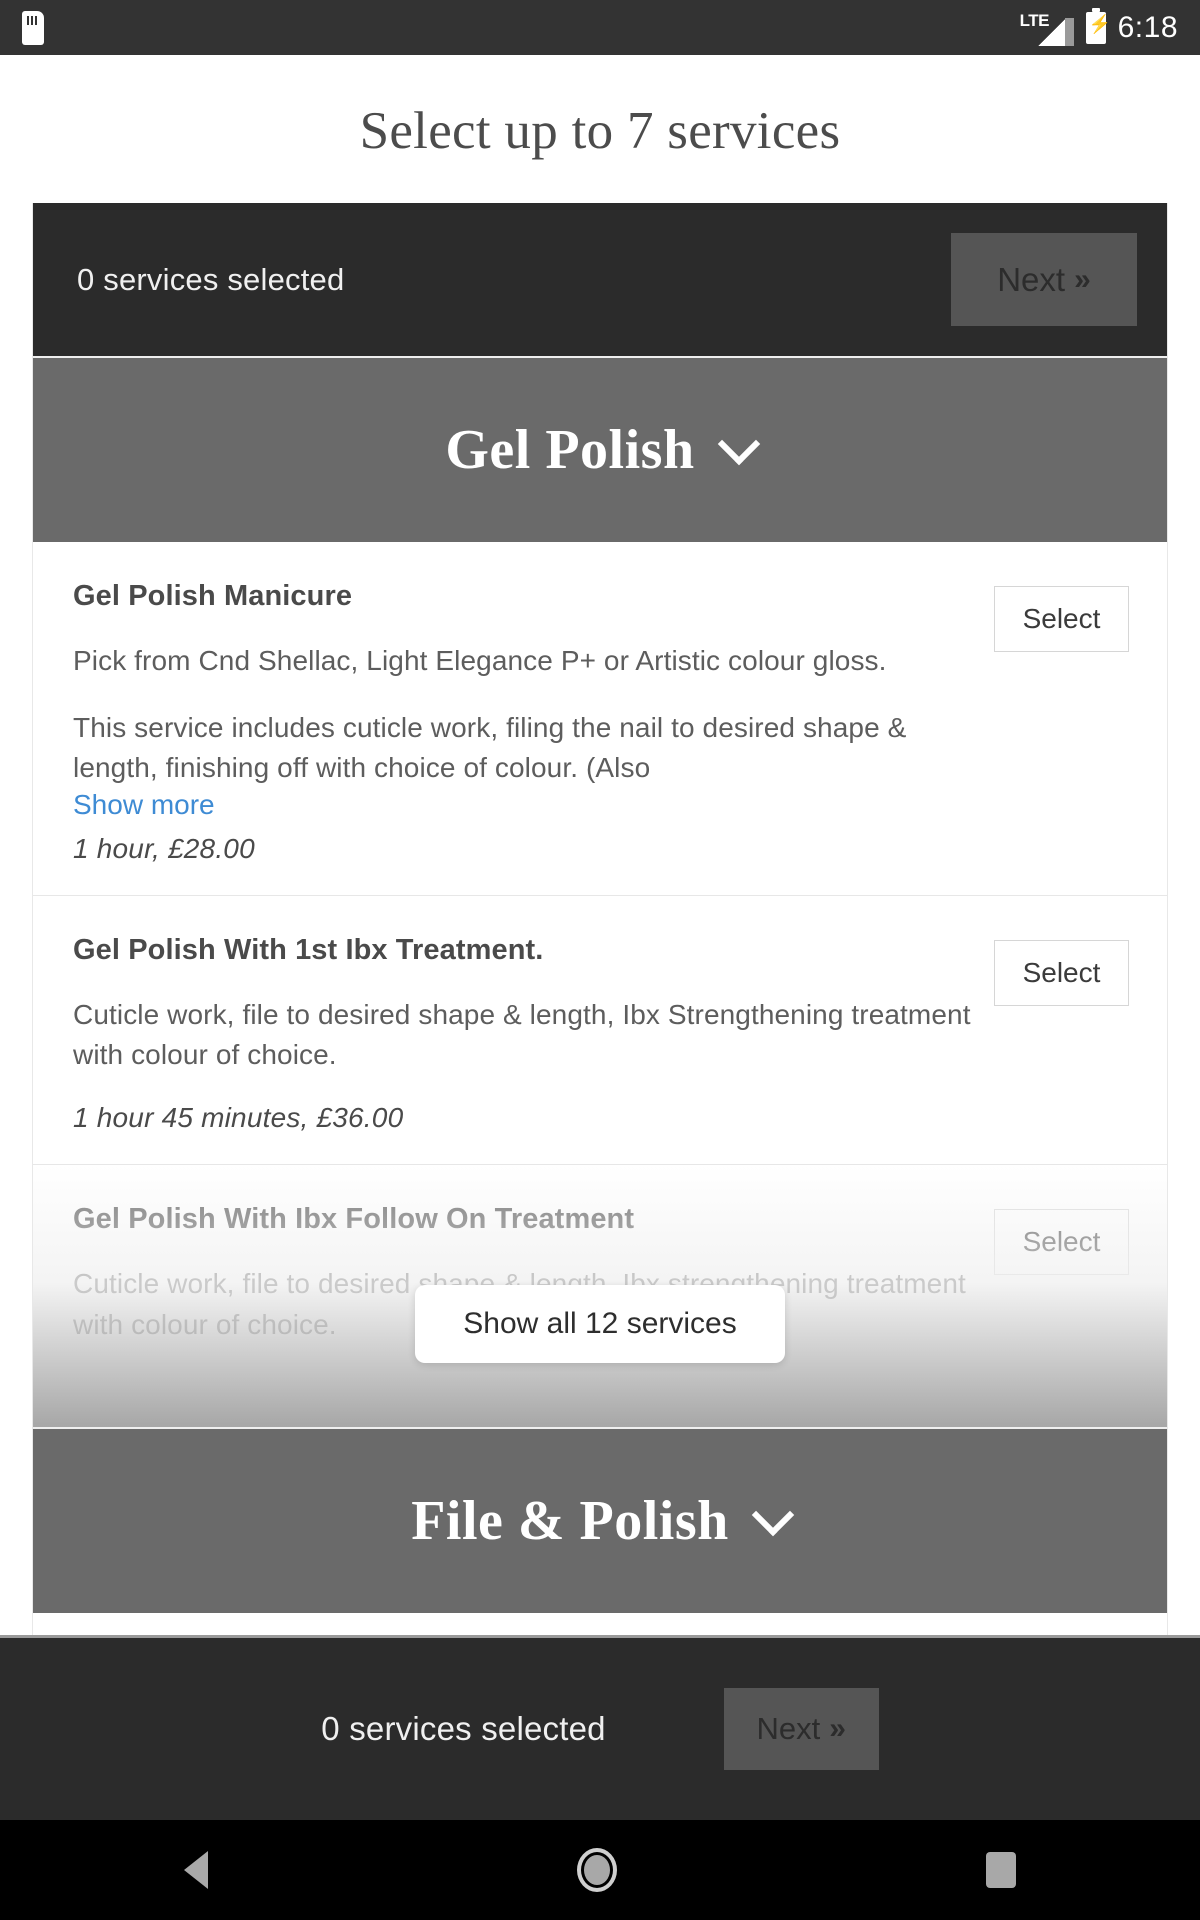 The image size is (1200, 1920). What do you see at coordinates (144, 805) in the screenshot?
I see `show-more-link: Show more` at bounding box center [144, 805].